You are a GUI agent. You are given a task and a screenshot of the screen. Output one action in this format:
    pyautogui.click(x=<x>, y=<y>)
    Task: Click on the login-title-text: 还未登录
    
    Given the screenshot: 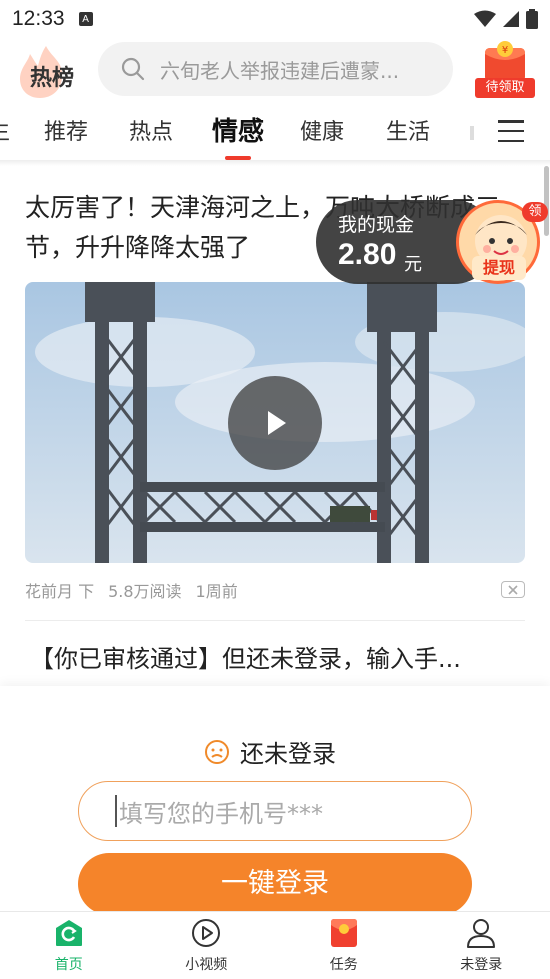 What is the action you would take?
    pyautogui.click(x=288, y=754)
    